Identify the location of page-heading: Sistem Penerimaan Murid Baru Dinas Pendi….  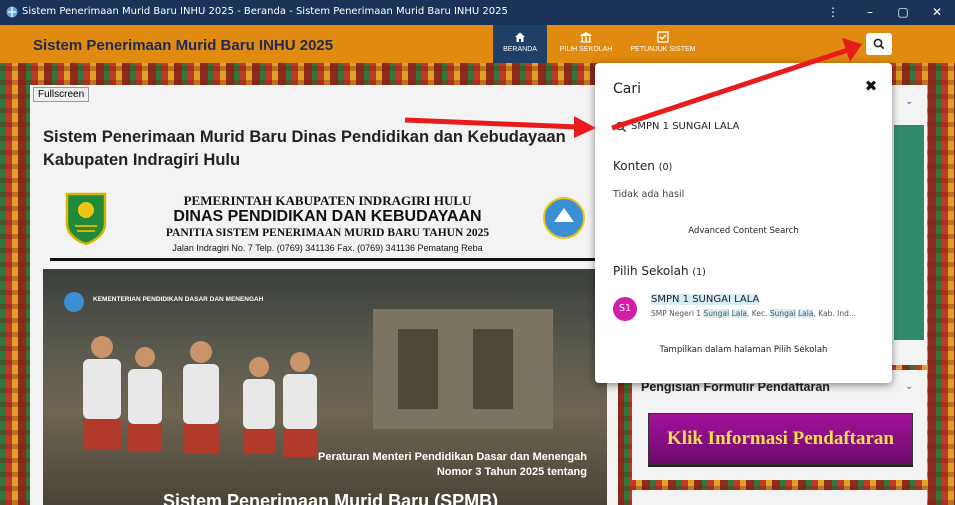
(304, 148).